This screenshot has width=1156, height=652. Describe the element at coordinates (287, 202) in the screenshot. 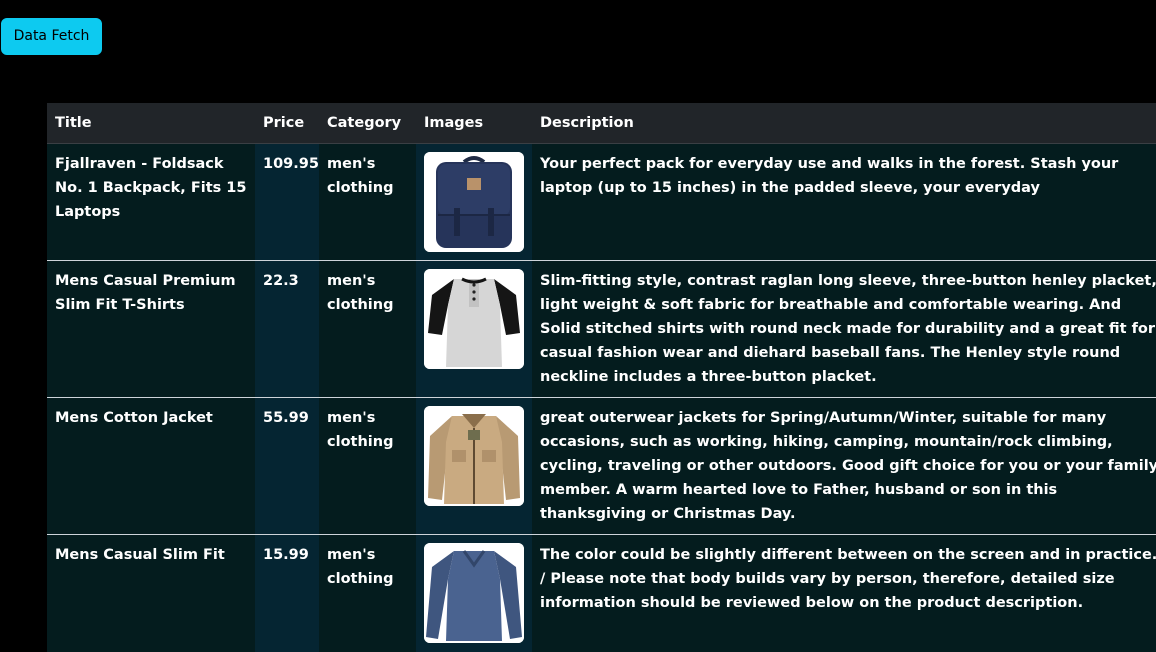

I see `cell-price: 109.95` at that location.